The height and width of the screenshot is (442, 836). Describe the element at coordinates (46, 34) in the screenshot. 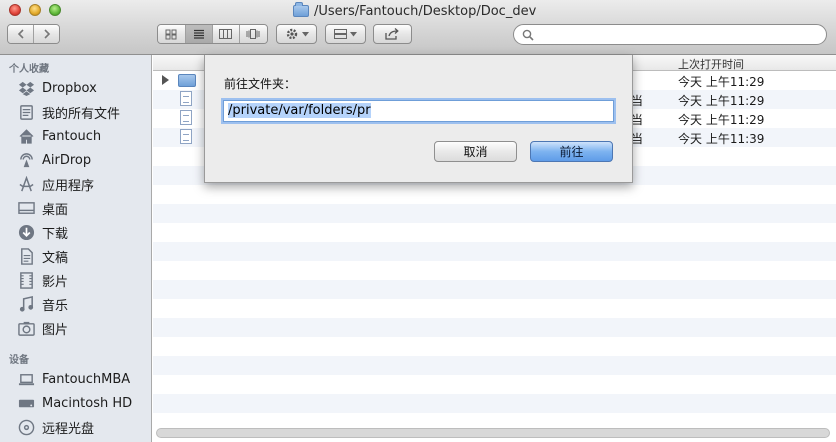

I see `forward-button` at that location.